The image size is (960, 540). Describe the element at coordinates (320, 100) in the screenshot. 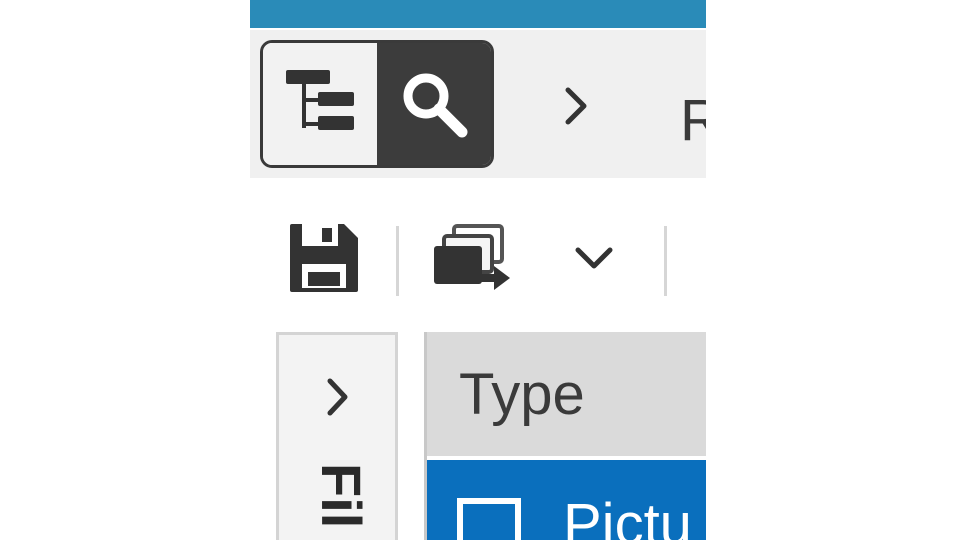

I see `tree-structure-icon` at that location.